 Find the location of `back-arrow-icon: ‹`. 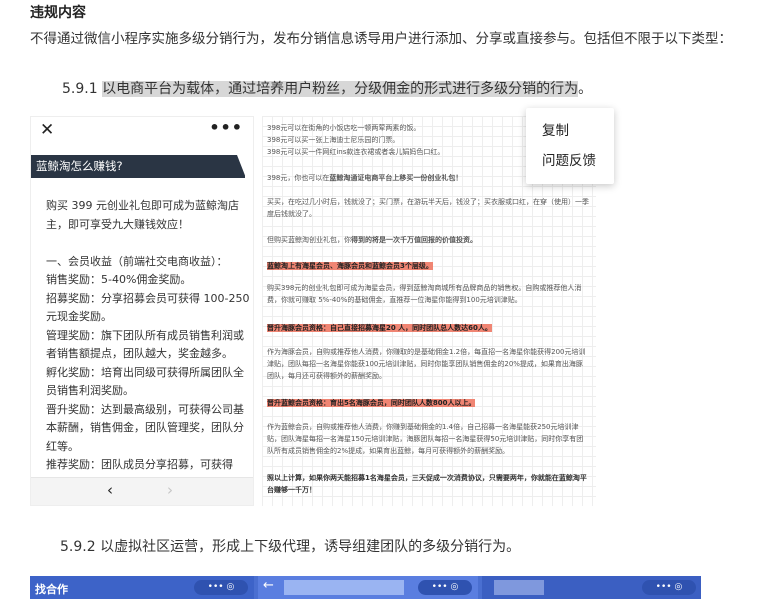

back-arrow-icon: ‹ is located at coordinates (110, 490).